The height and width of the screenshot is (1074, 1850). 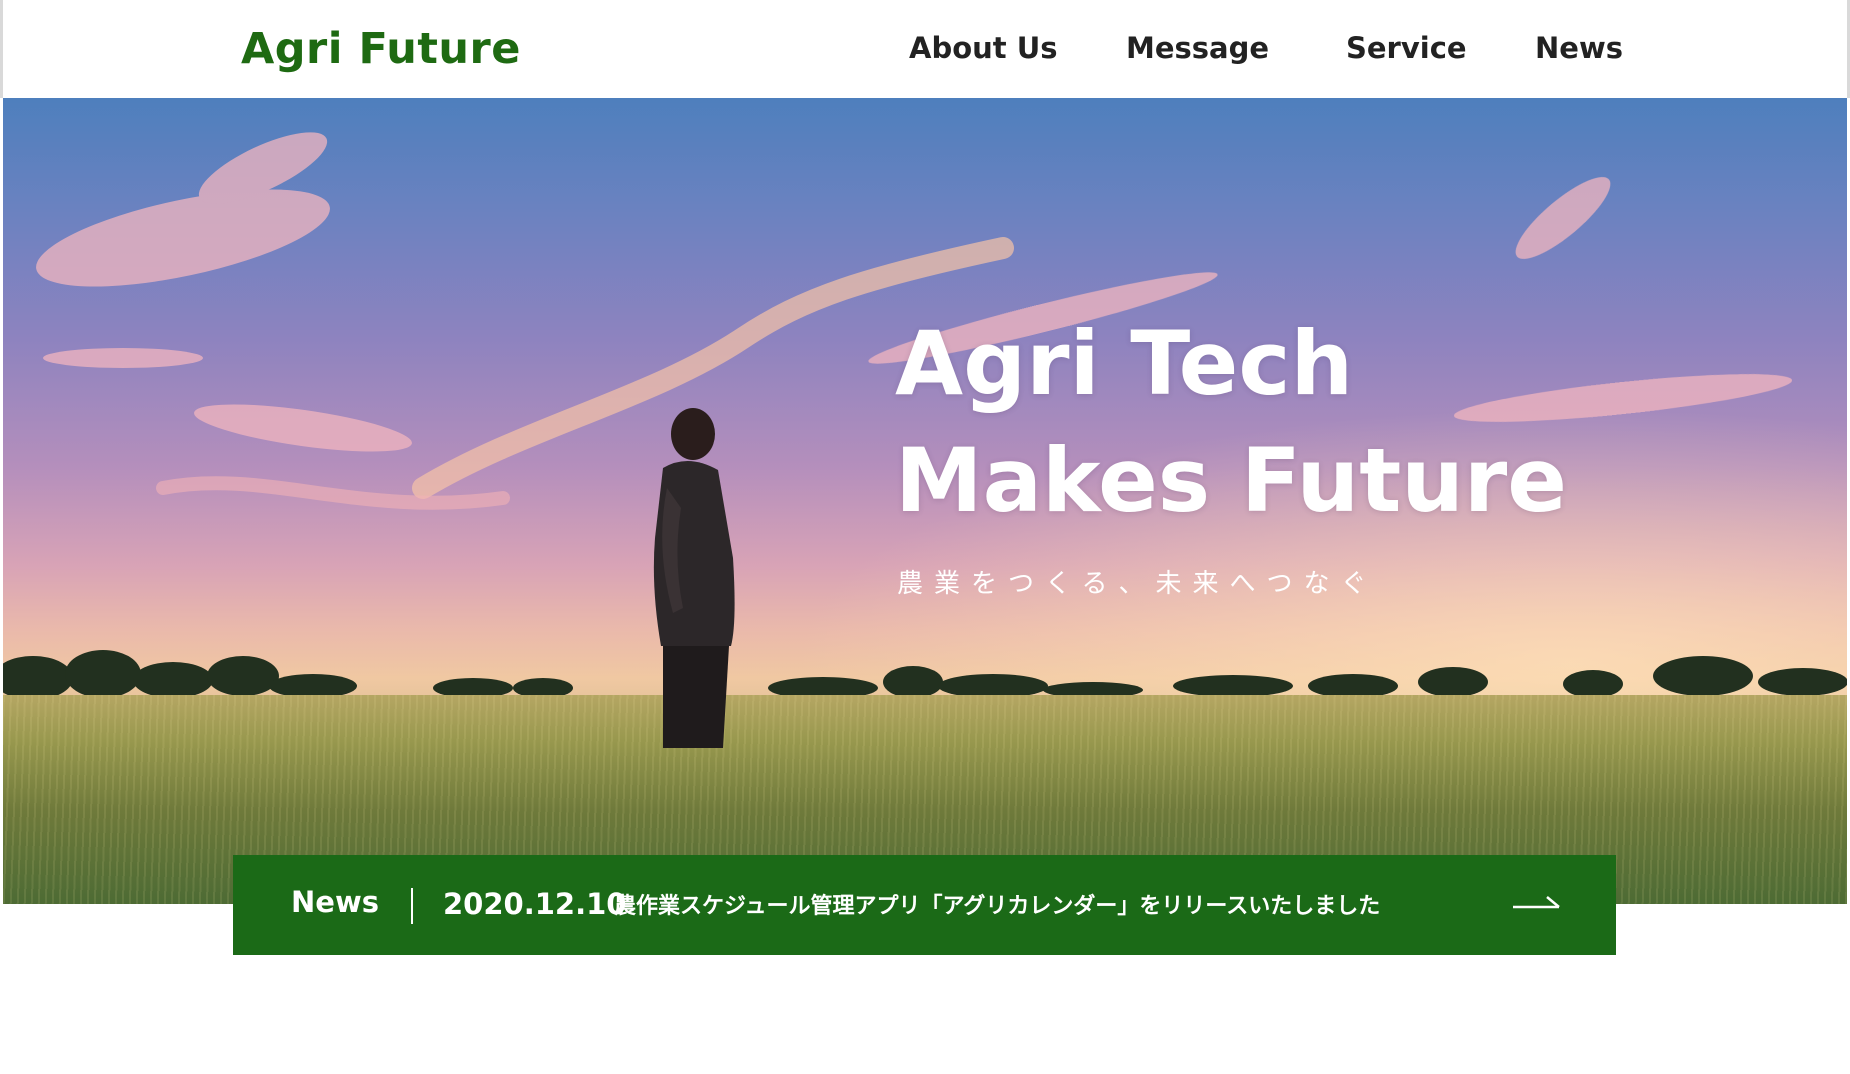 I want to click on person-head, so click(x=693, y=434).